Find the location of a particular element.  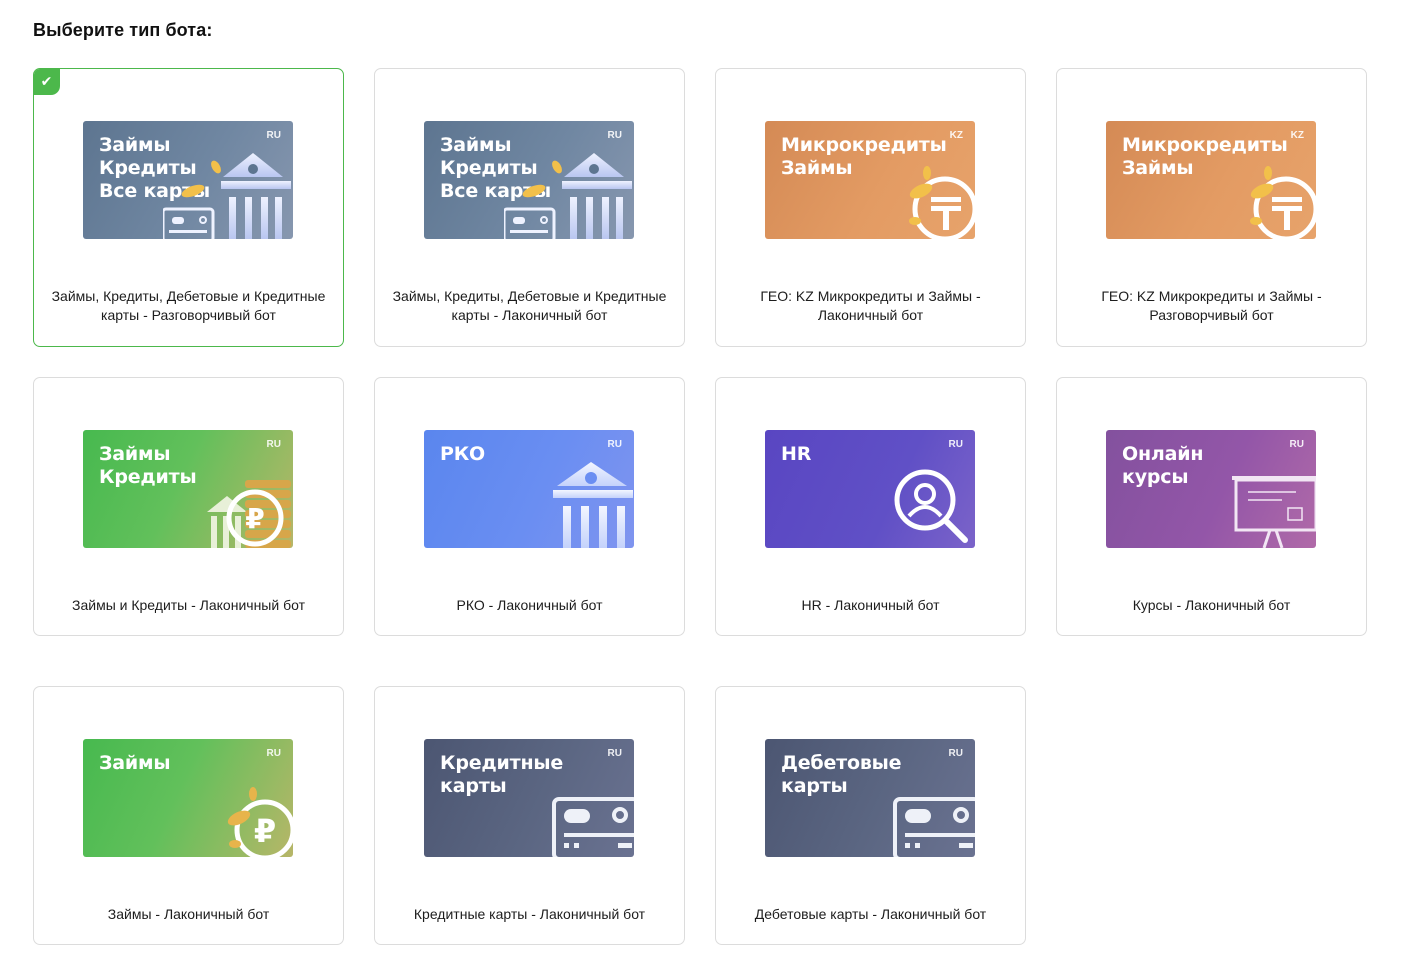

bot-card-hr-laconic: HR RU HR - Лаконичный бот is located at coordinates (870, 506).